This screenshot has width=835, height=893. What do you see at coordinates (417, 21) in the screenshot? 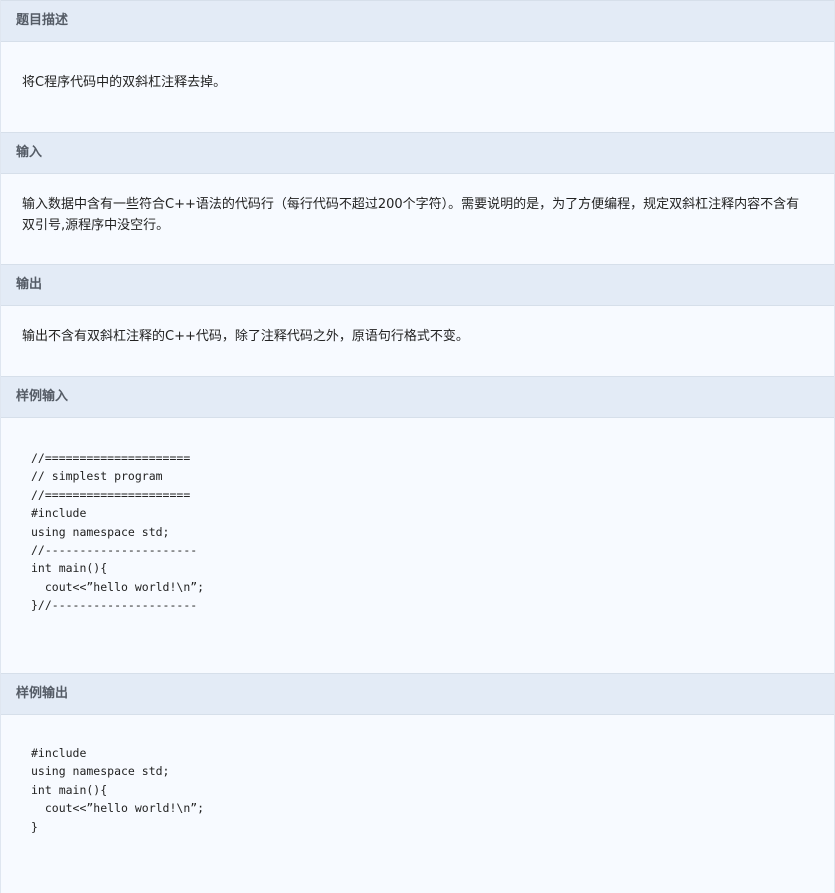
I see `description-header: 题目描述` at bounding box center [417, 21].